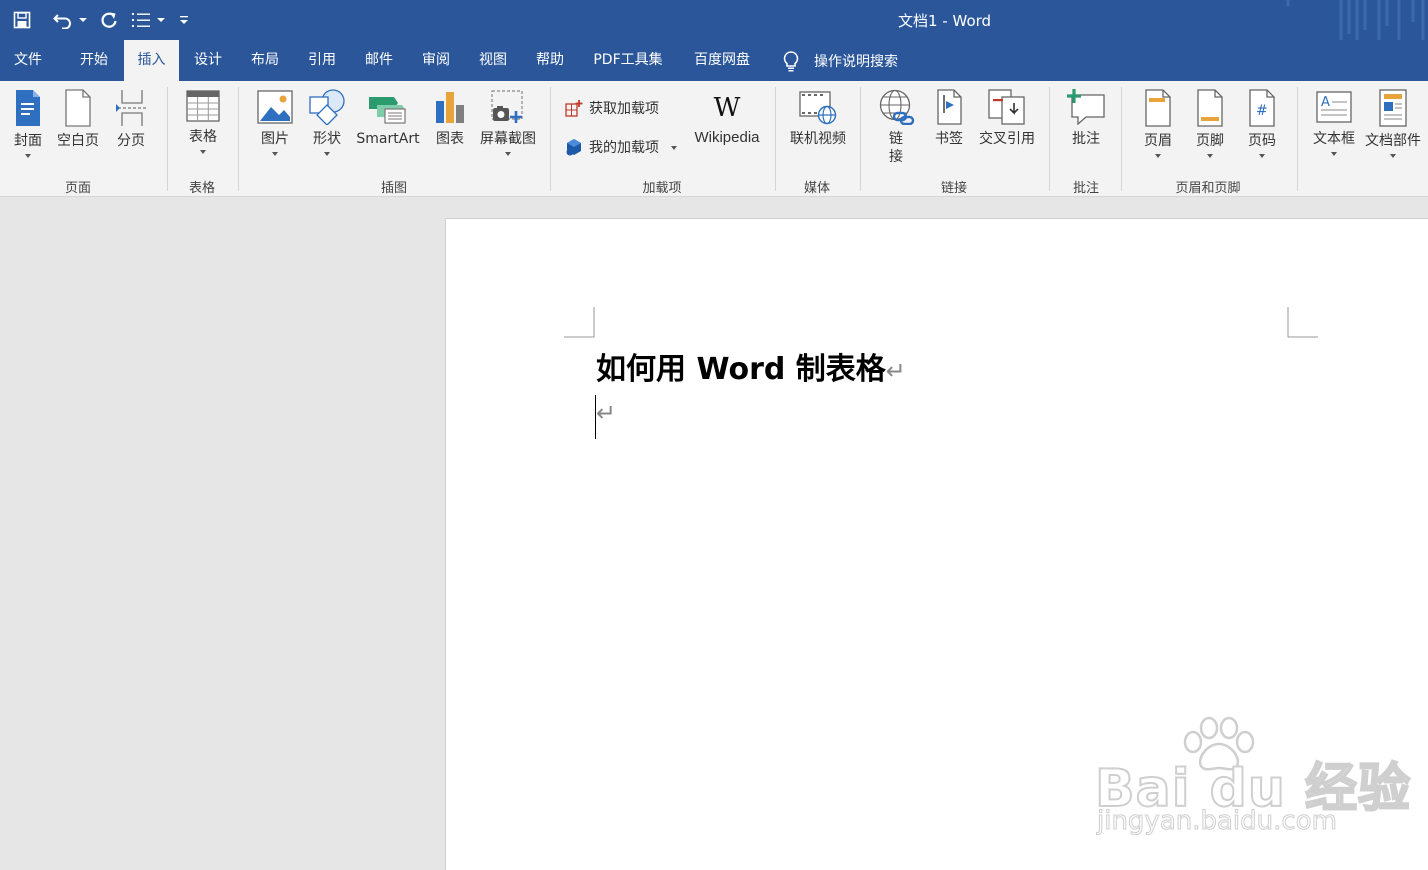  What do you see at coordinates (1086, 107) in the screenshot?
I see `new-comment-icon` at bounding box center [1086, 107].